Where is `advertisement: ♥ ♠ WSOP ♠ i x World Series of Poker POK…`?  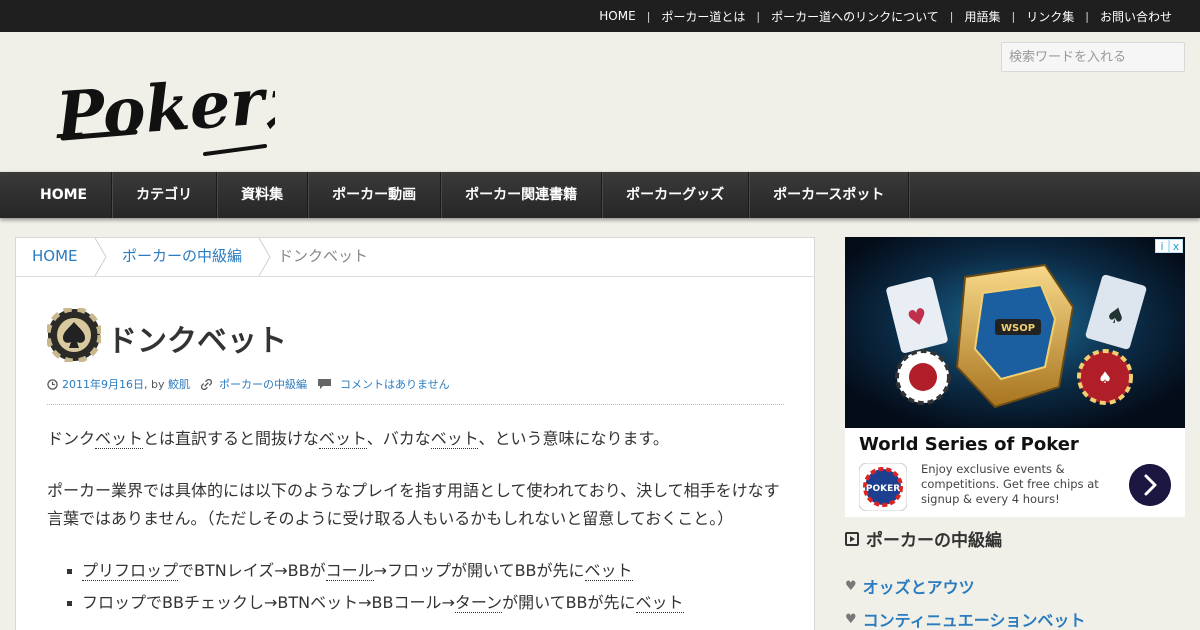
advertisement: ♥ ♠ WSOP ♠ i x World Series of Poker POK… is located at coordinates (1015, 377).